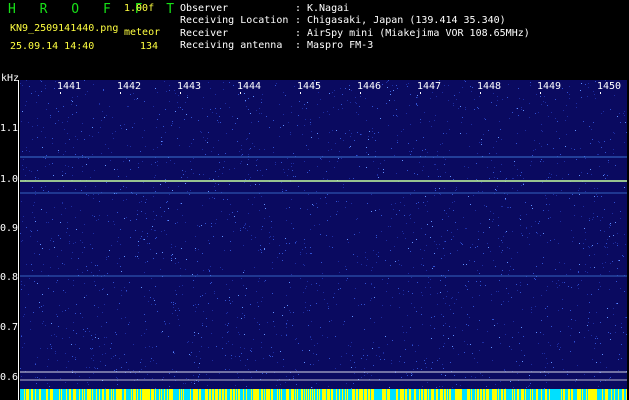 This screenshot has width=629, height=400. Describe the element at coordinates (129, 86) in the screenshot. I see `time-tick-label: 1442` at that location.